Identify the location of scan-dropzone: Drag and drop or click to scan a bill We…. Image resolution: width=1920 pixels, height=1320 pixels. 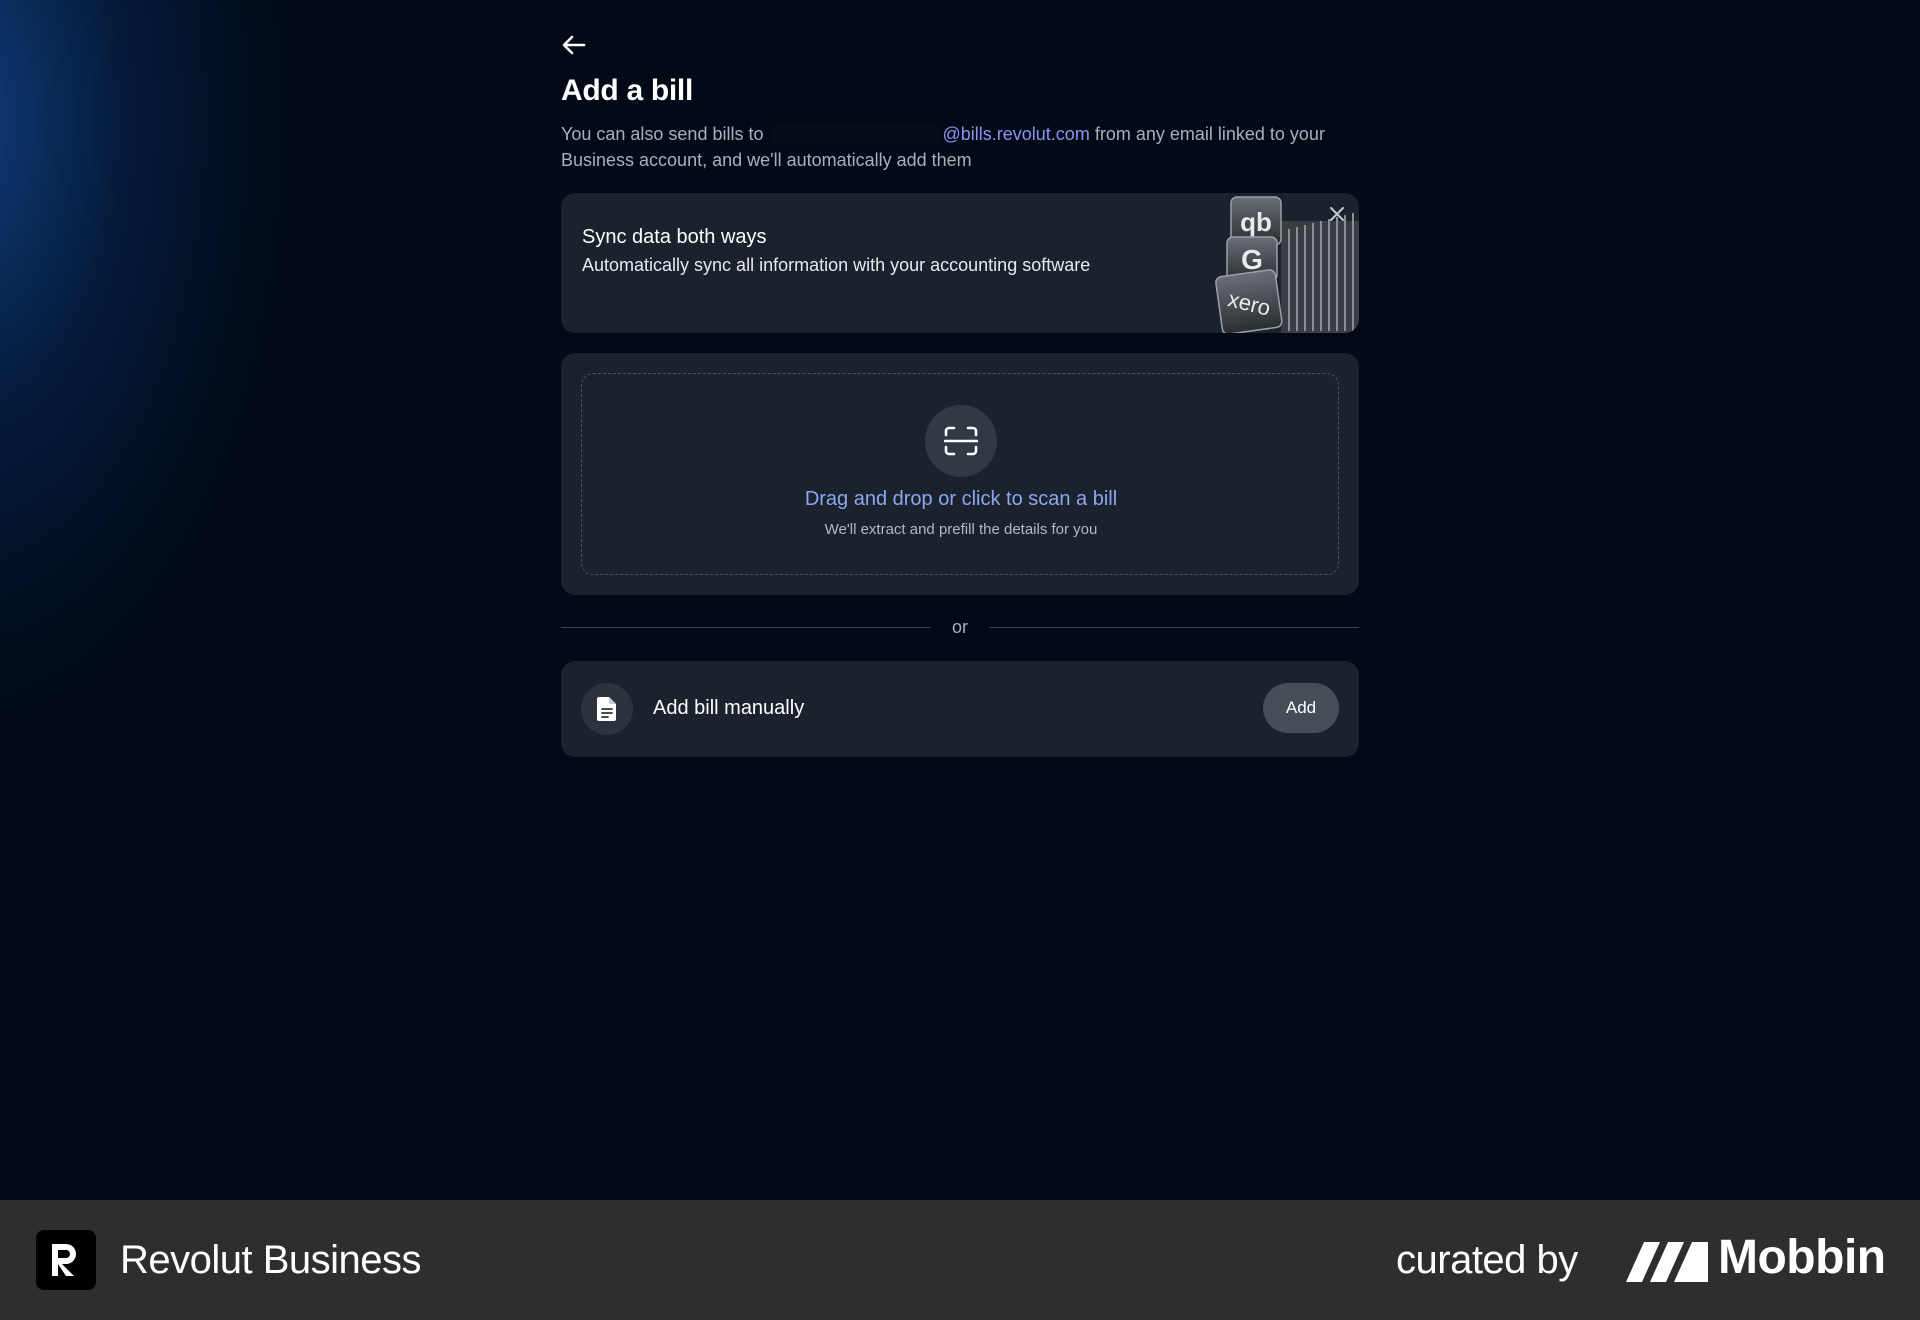
(960, 474).